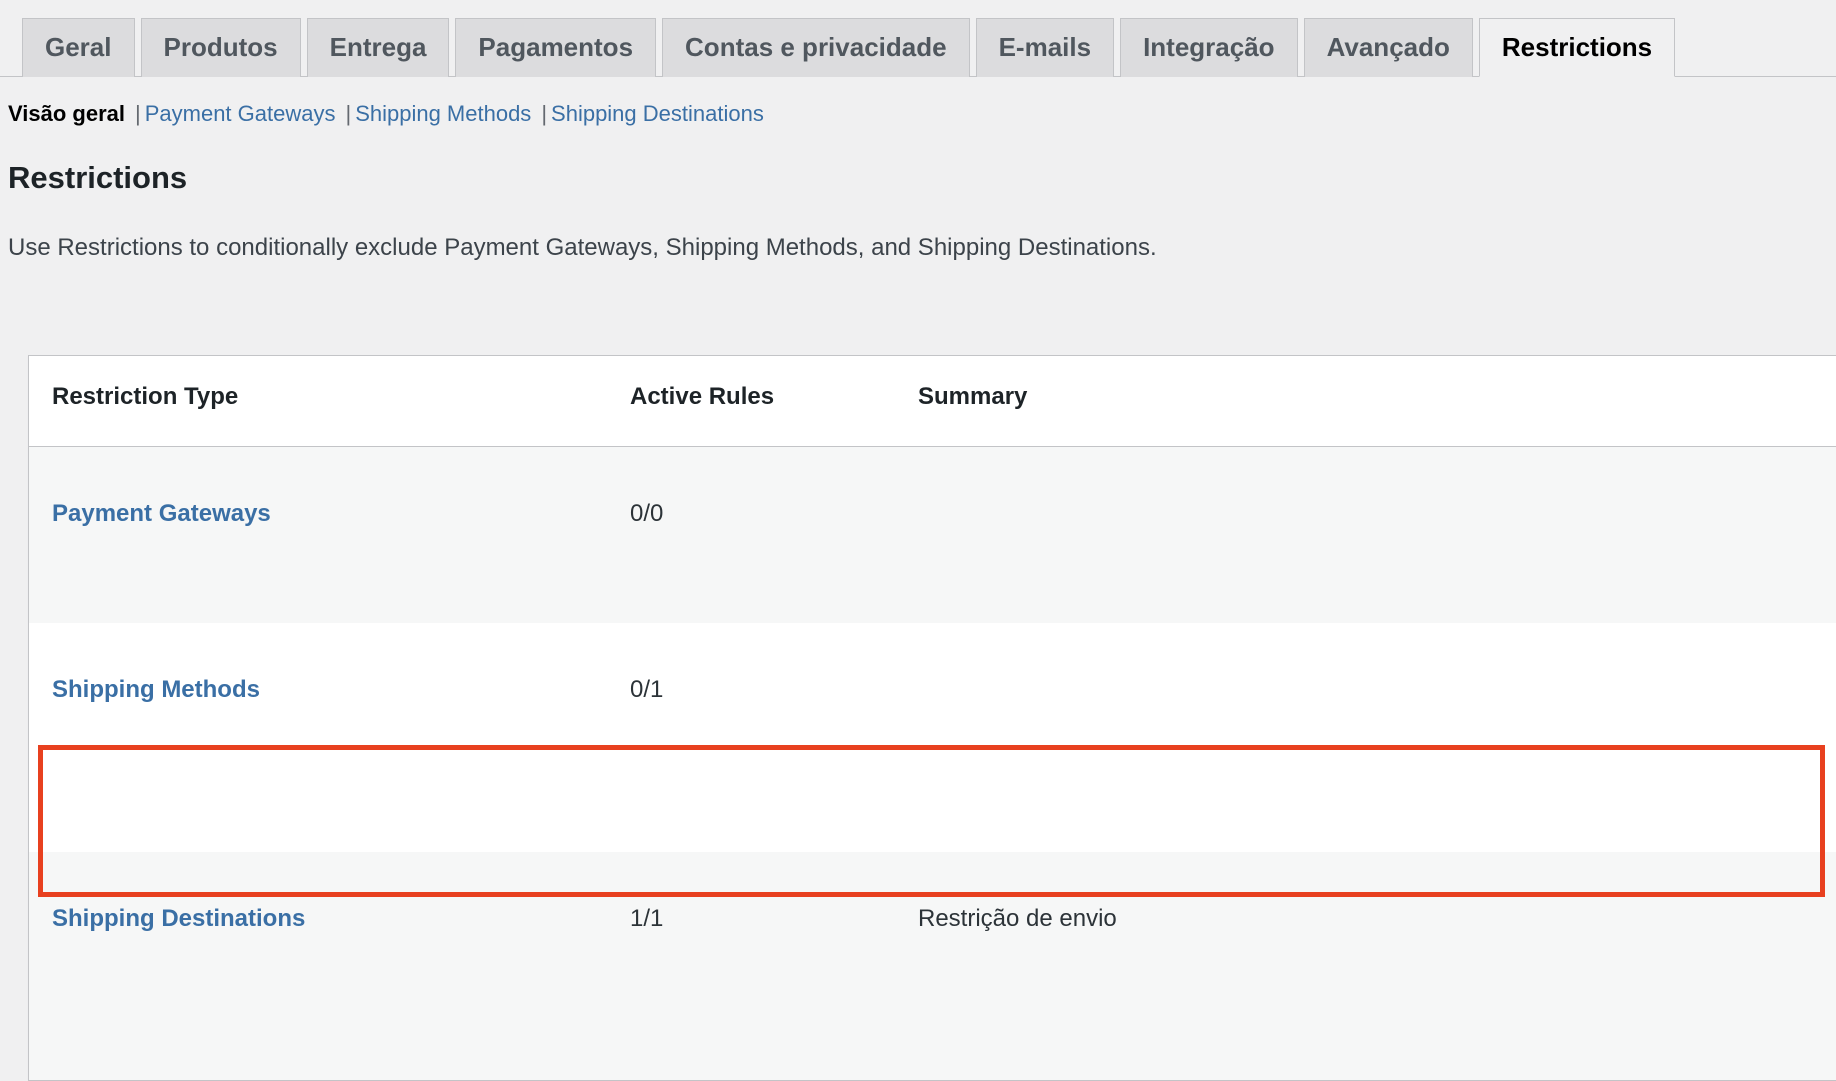  I want to click on table-header-row: Restriction Type Active Rules Summary, so click(932, 401).